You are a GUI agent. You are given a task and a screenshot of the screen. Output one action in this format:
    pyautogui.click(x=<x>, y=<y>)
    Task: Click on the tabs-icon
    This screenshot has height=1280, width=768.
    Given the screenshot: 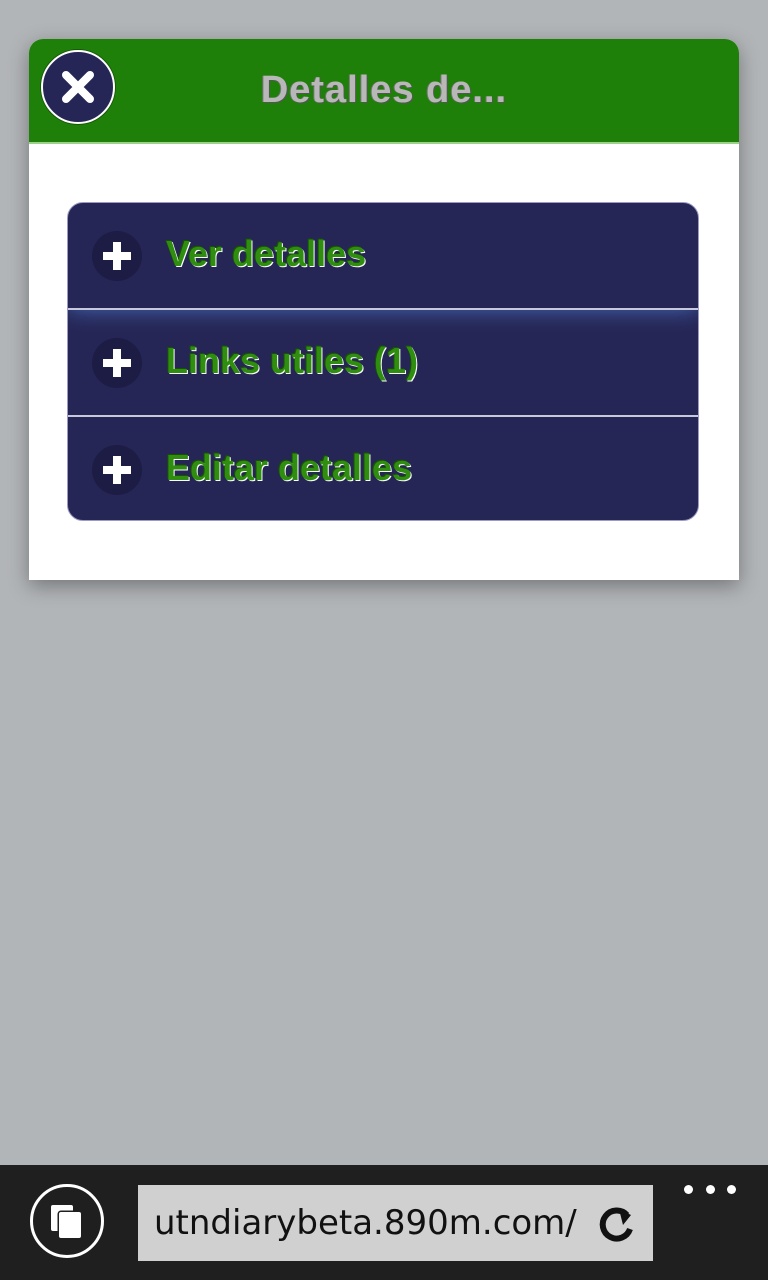 What is the action you would take?
    pyautogui.click(x=67, y=1222)
    